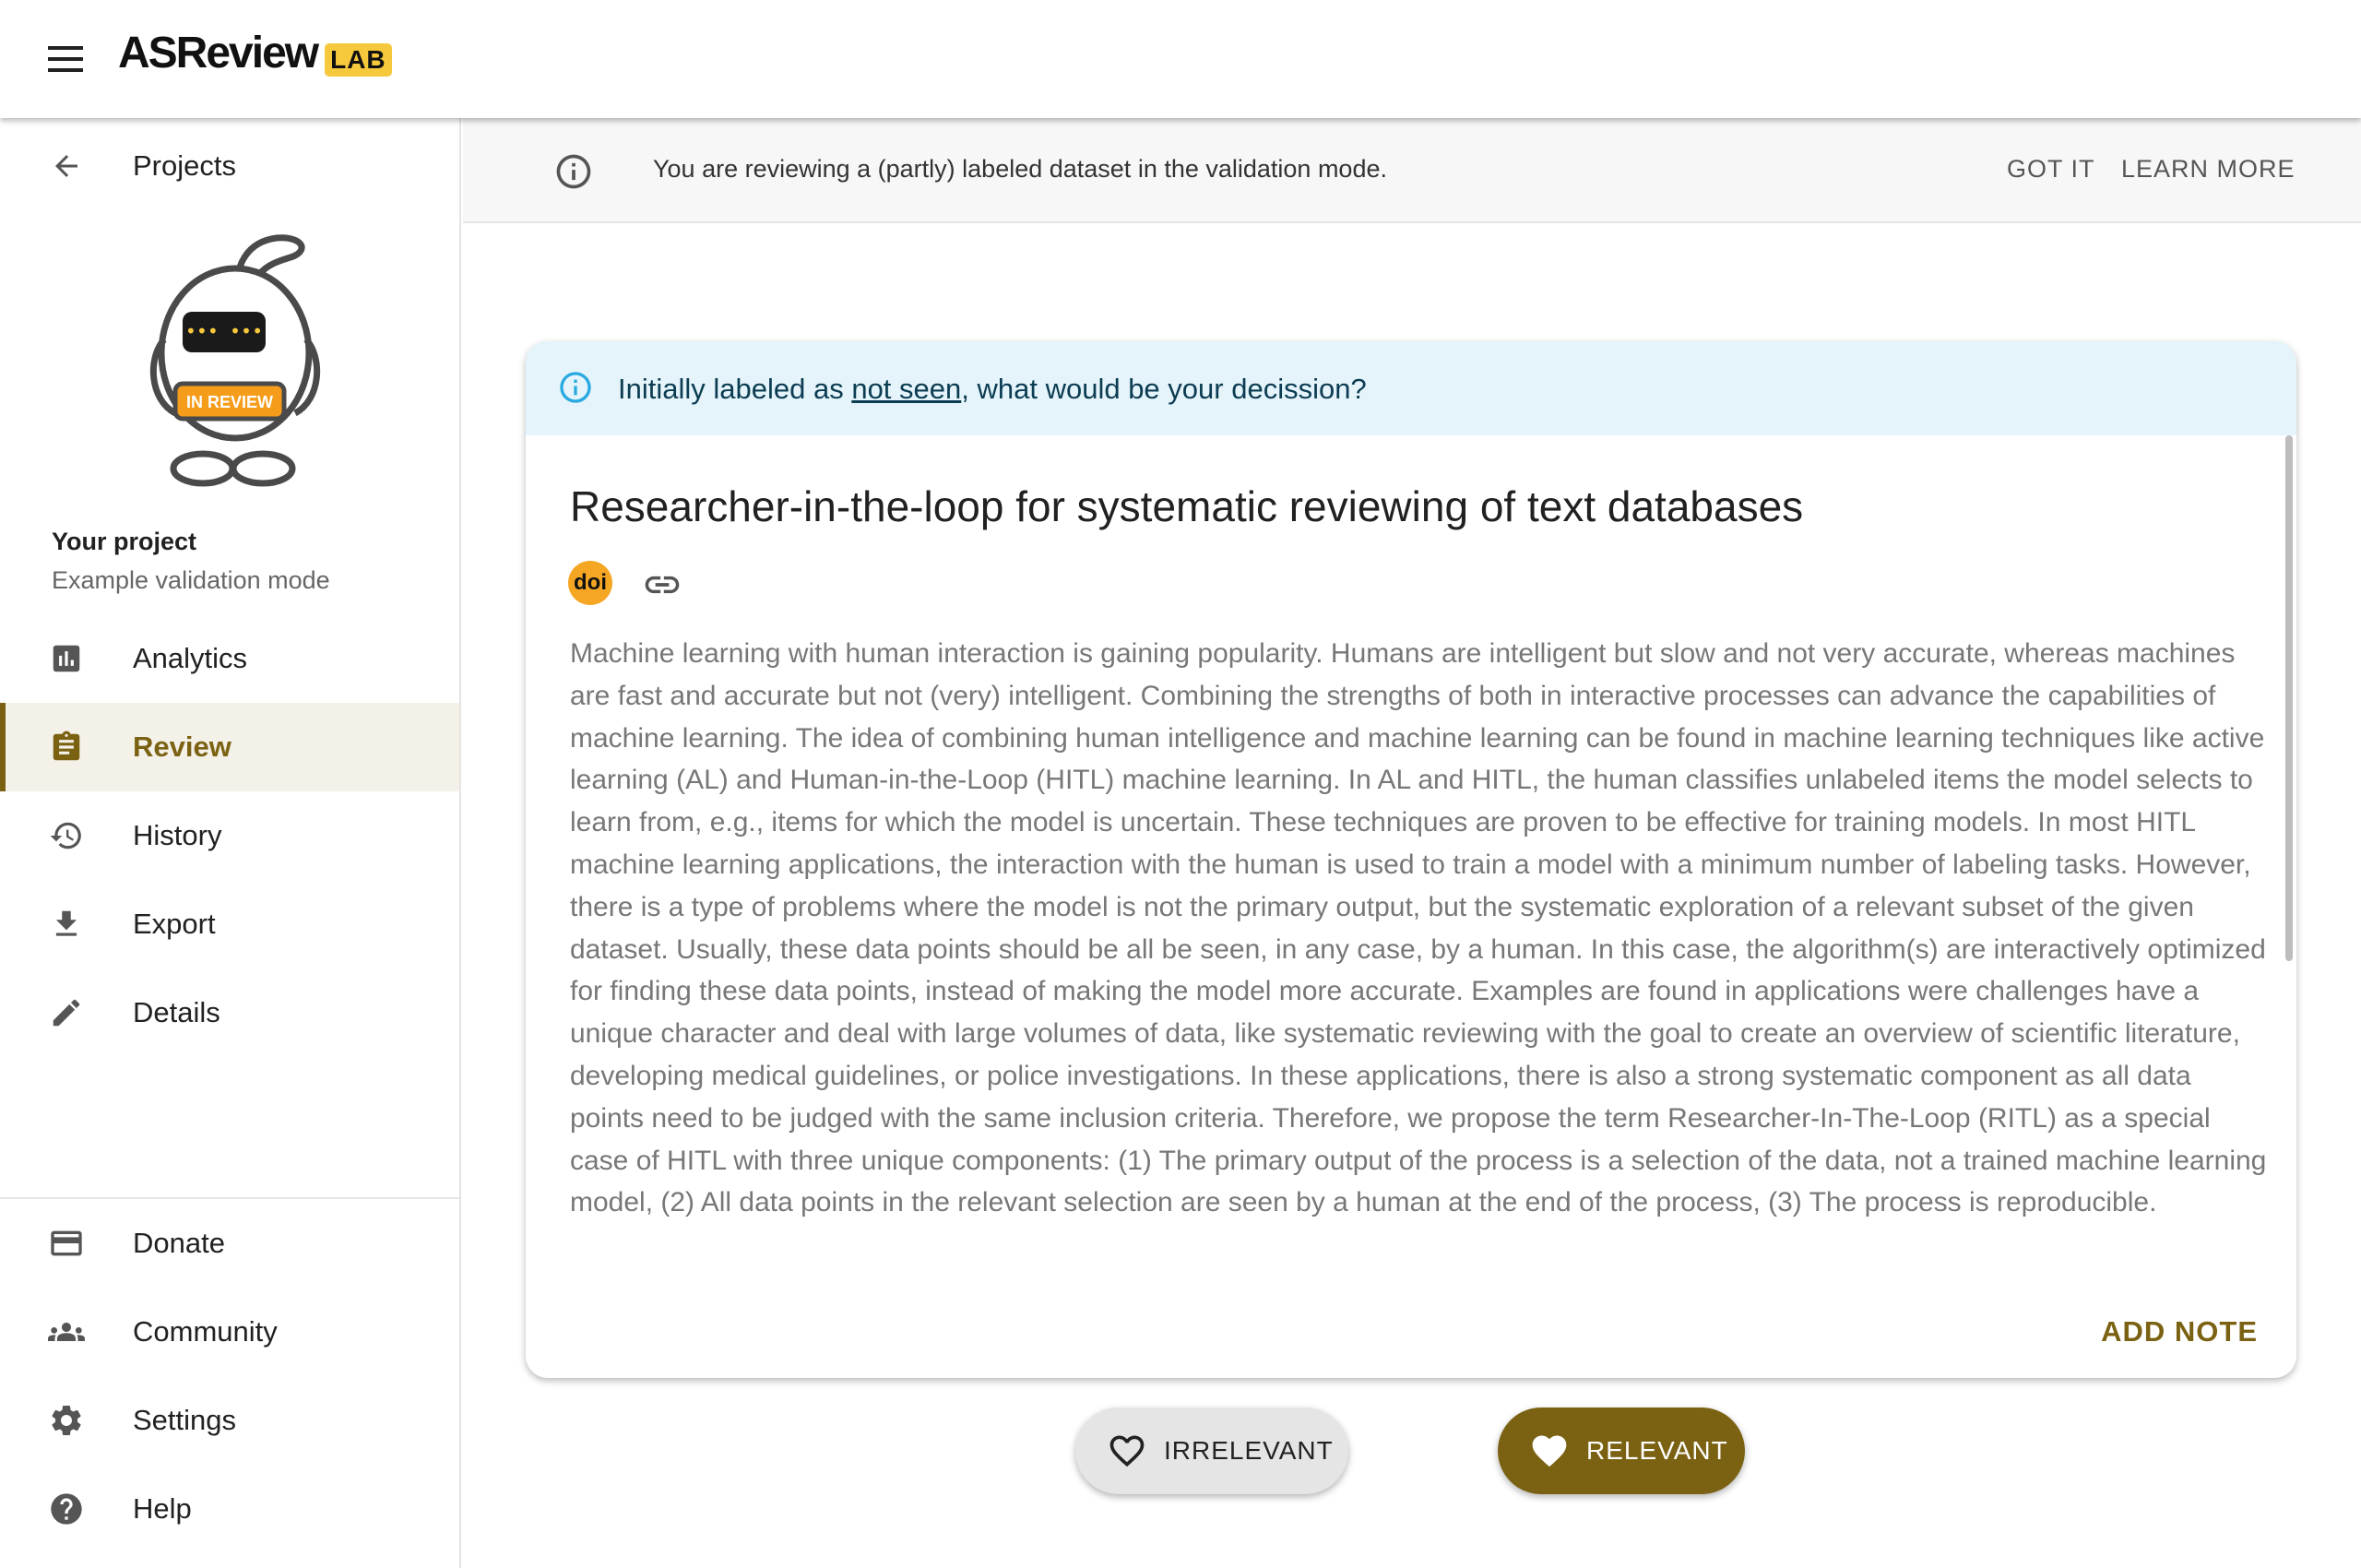  I want to click on project-subtitle: Example validation mode, so click(191, 580).